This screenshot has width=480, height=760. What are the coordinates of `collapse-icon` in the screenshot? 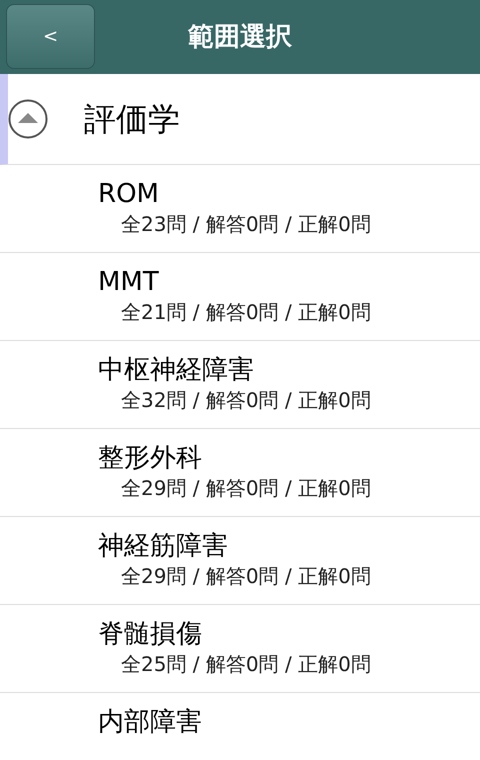 It's located at (28, 119).